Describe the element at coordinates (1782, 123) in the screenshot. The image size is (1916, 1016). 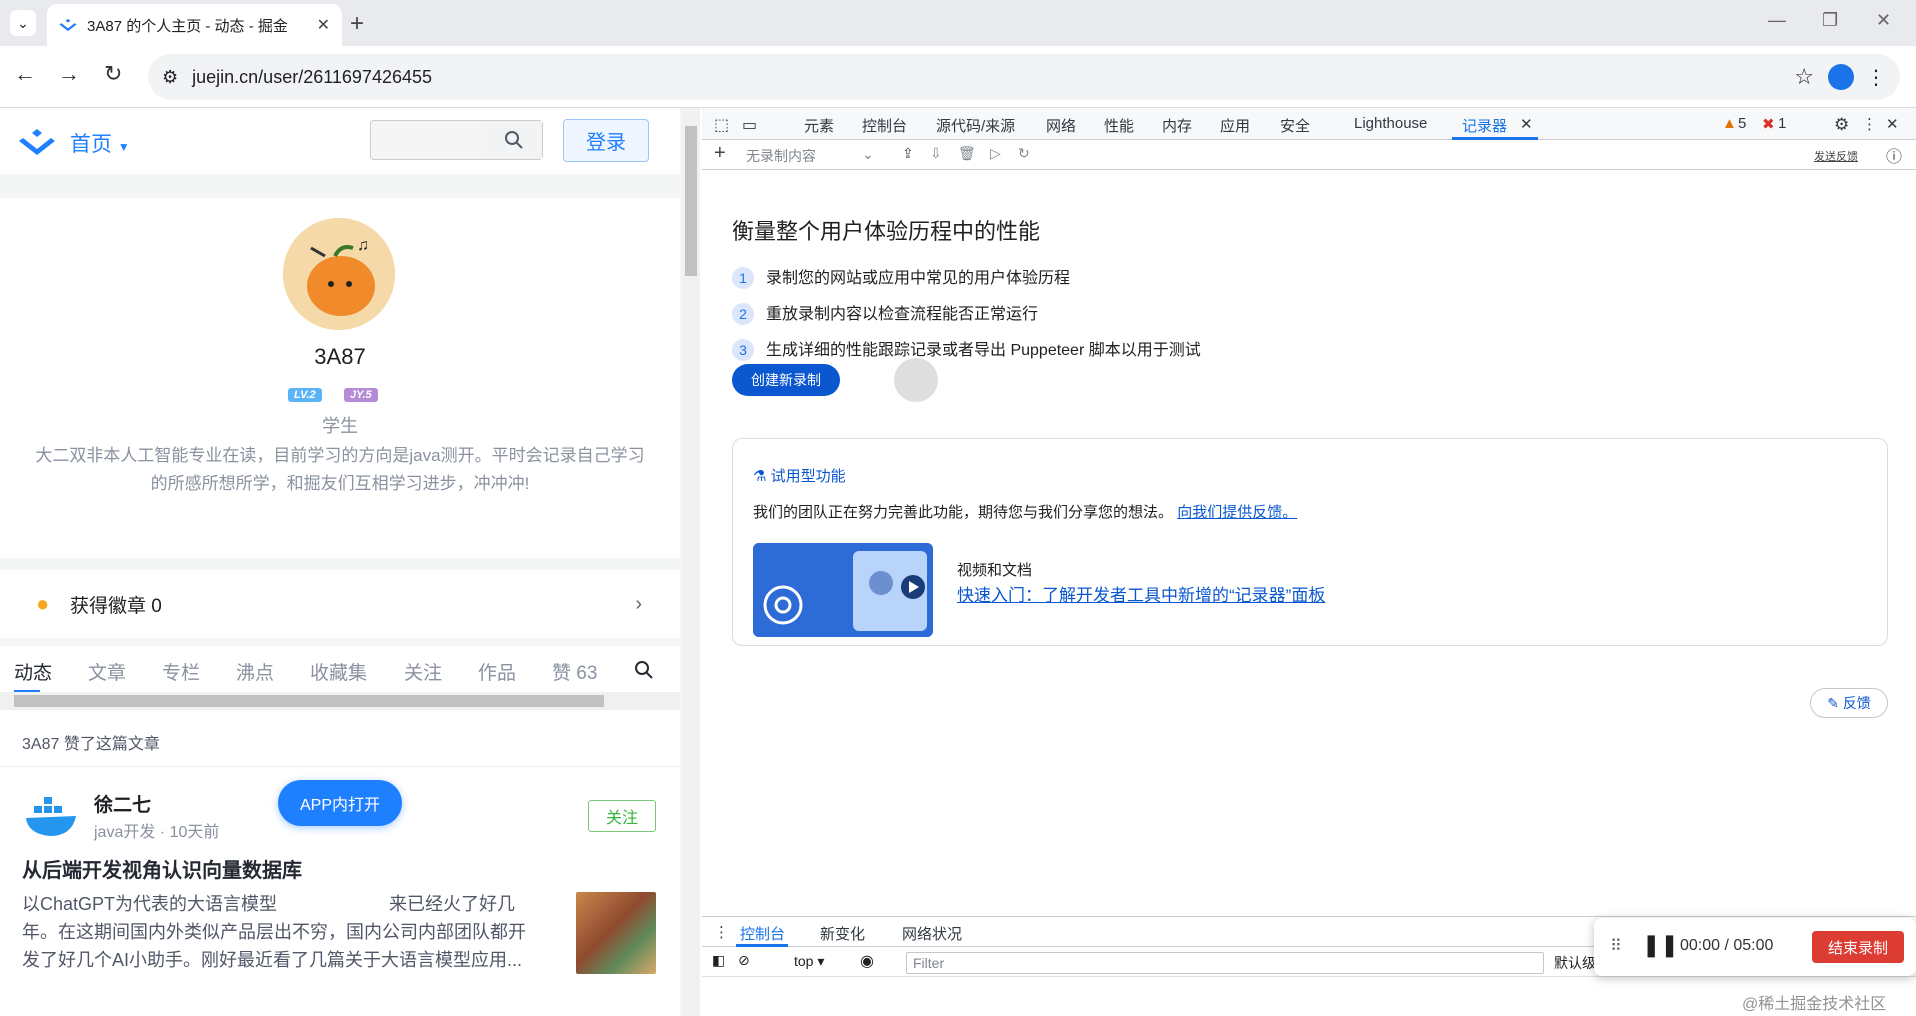
I see `error-count: 1` at that location.